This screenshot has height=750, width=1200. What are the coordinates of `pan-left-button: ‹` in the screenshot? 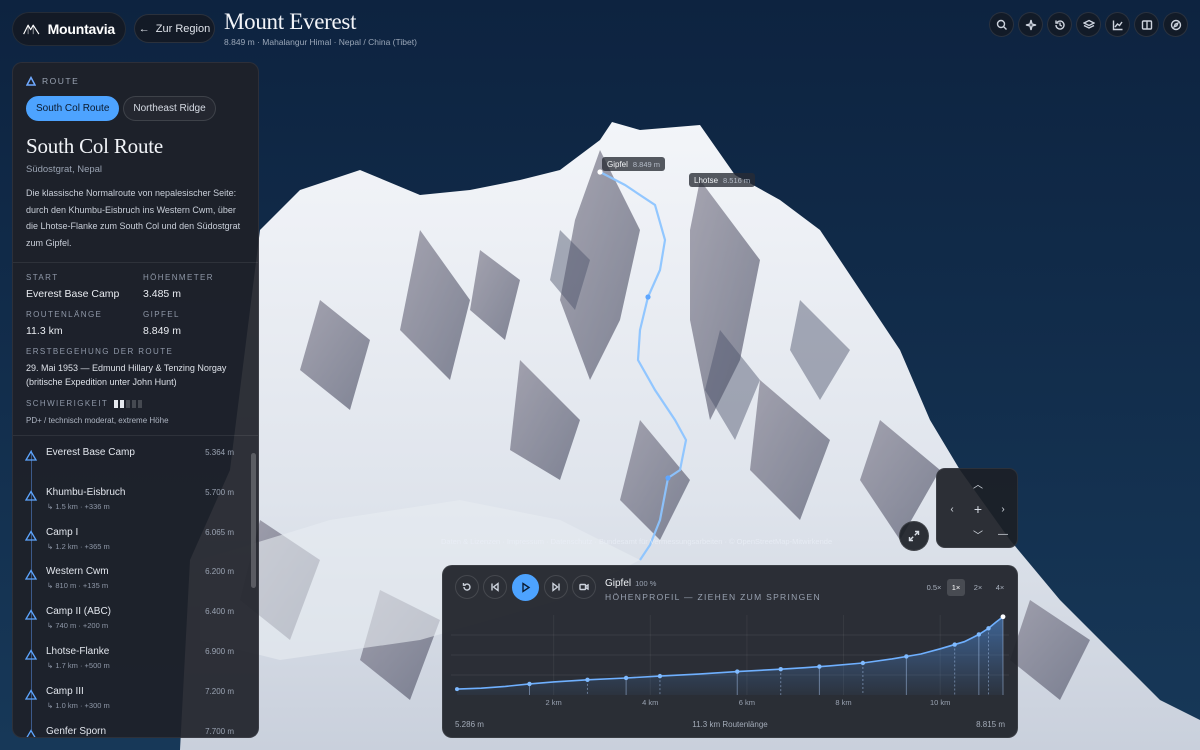 It's located at (952, 509).